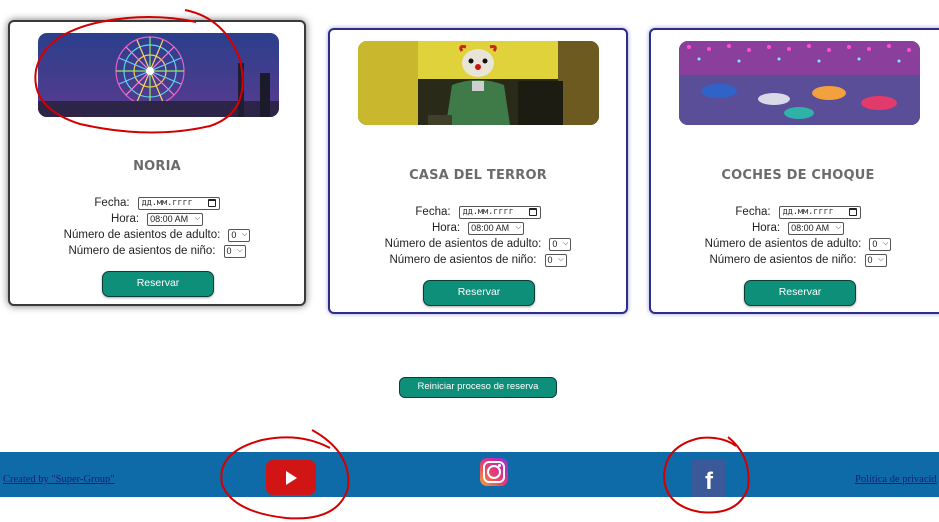 This screenshot has height=522, width=939. I want to click on youtube-icon, so click(291, 477).